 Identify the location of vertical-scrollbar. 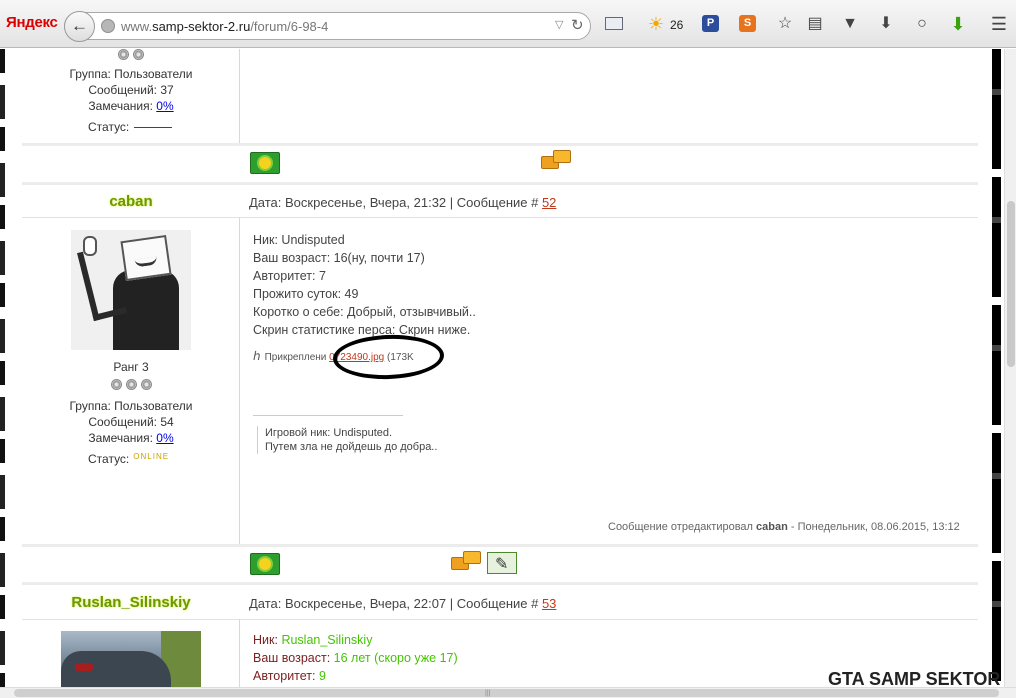
(1010, 368).